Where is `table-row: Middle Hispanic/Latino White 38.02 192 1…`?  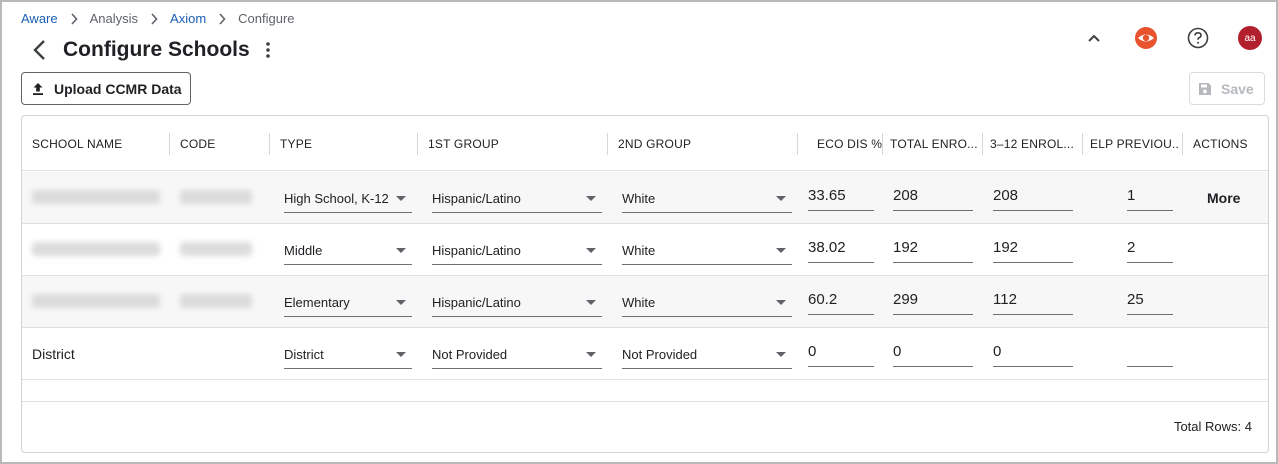 table-row: Middle Hispanic/Latino White 38.02 192 1… is located at coordinates (645, 250).